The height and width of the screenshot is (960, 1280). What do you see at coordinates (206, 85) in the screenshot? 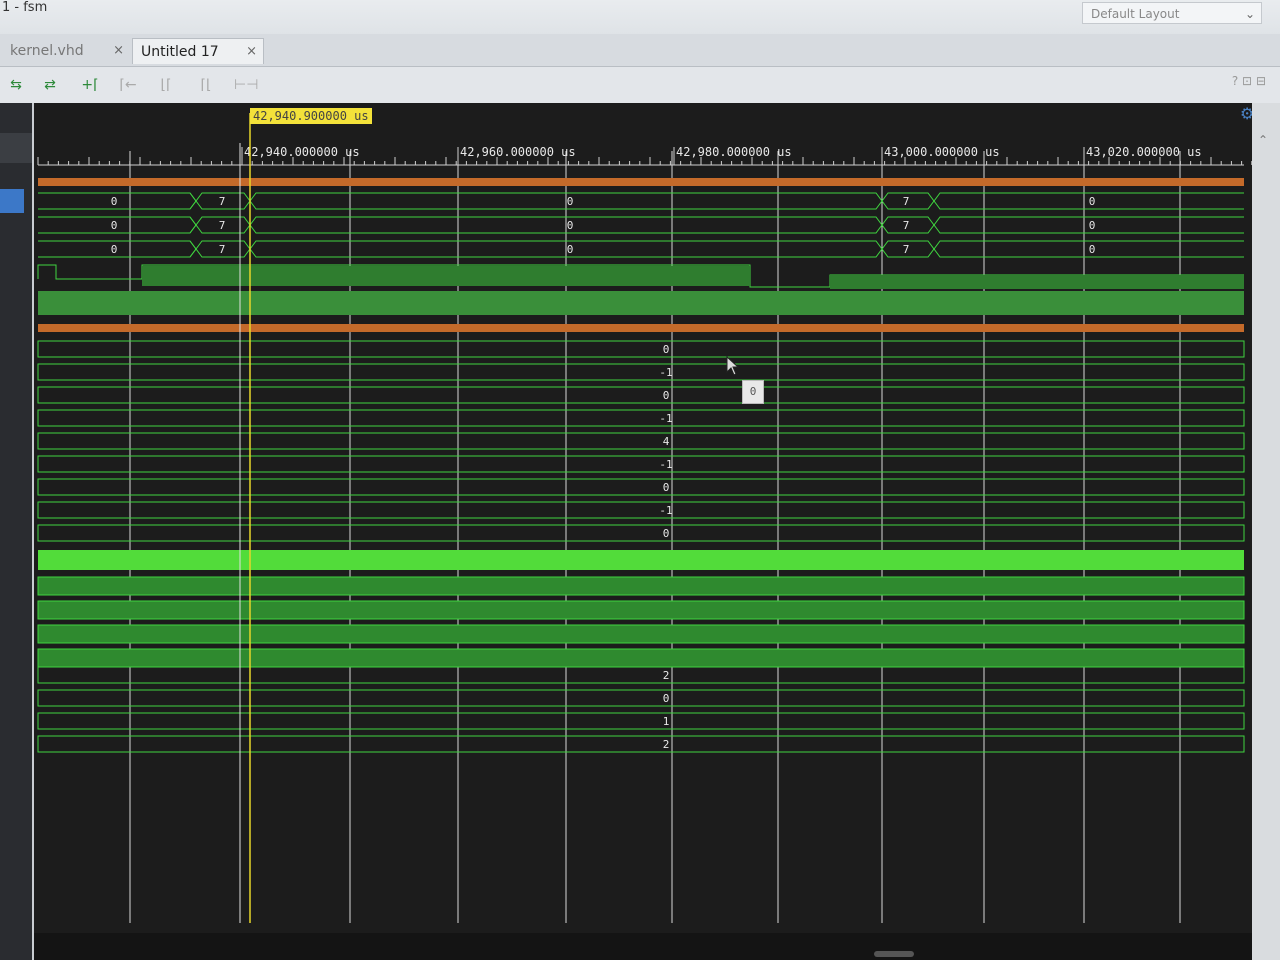
I see `go-next-edge-icon: ⌈⌊` at bounding box center [206, 85].